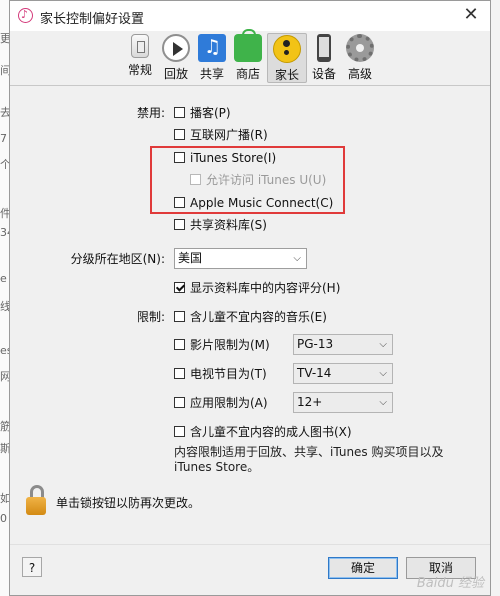  What do you see at coordinates (4, 376) in the screenshot?
I see `background-text: 网` at bounding box center [4, 376].